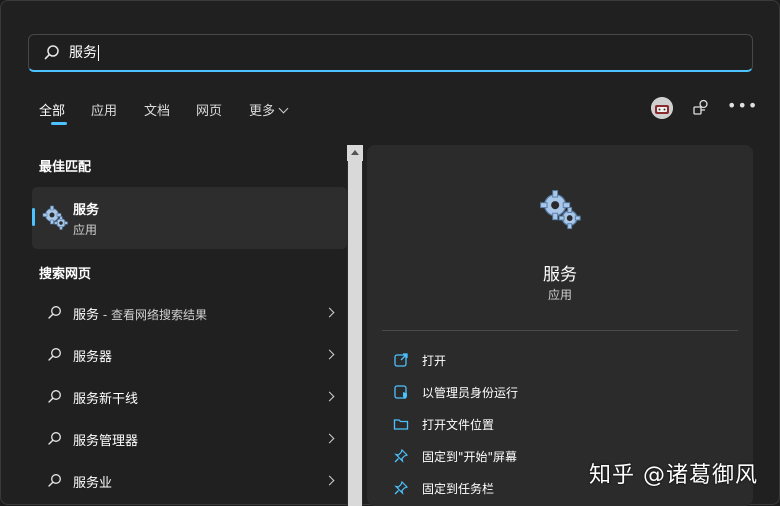 Image resolution: width=780 pixels, height=506 pixels. What do you see at coordinates (53, 112) in the screenshot?
I see `tab-all: 全部` at bounding box center [53, 112].